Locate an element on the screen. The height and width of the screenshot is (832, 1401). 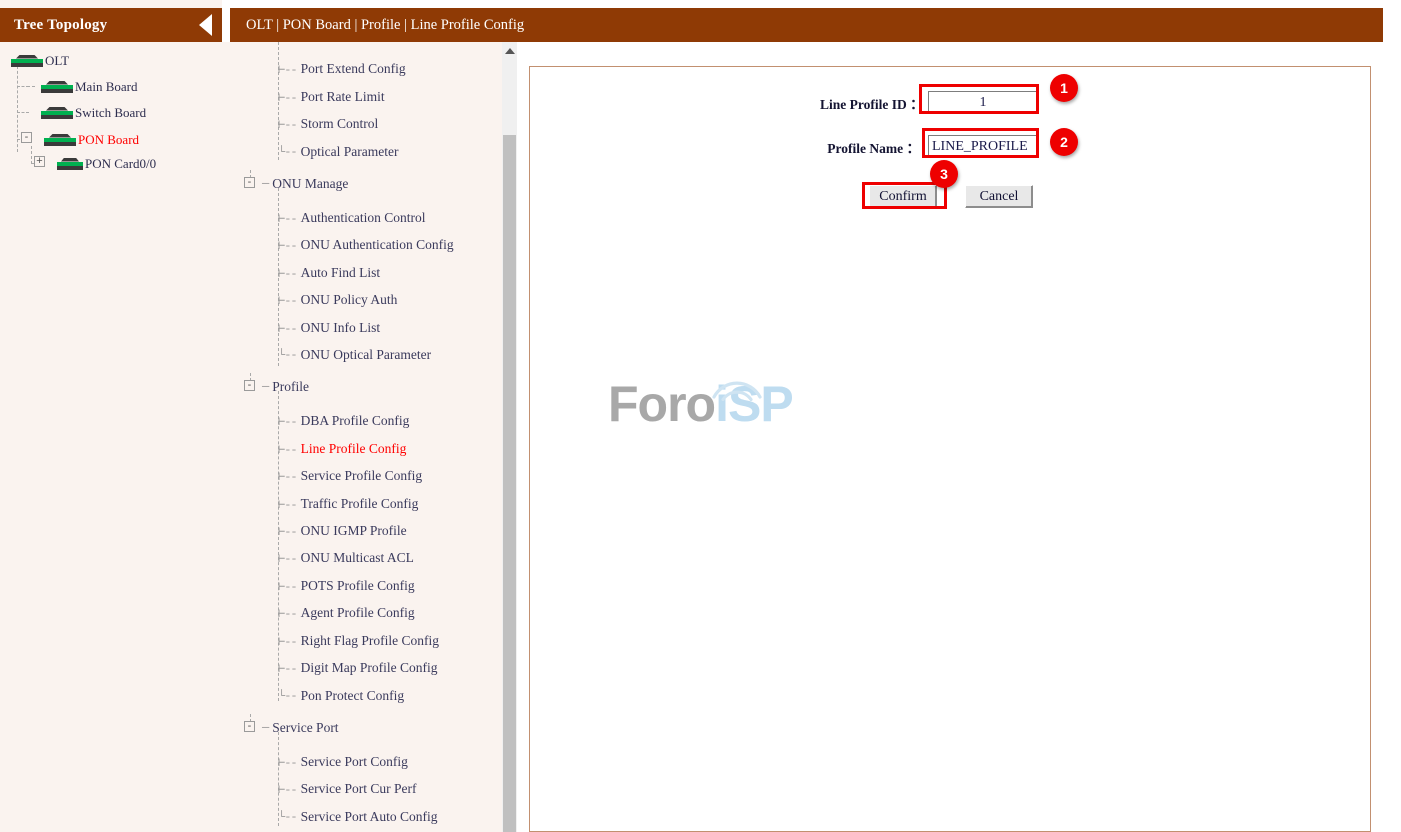
annotation-badge-2: 2 is located at coordinates (1064, 142).